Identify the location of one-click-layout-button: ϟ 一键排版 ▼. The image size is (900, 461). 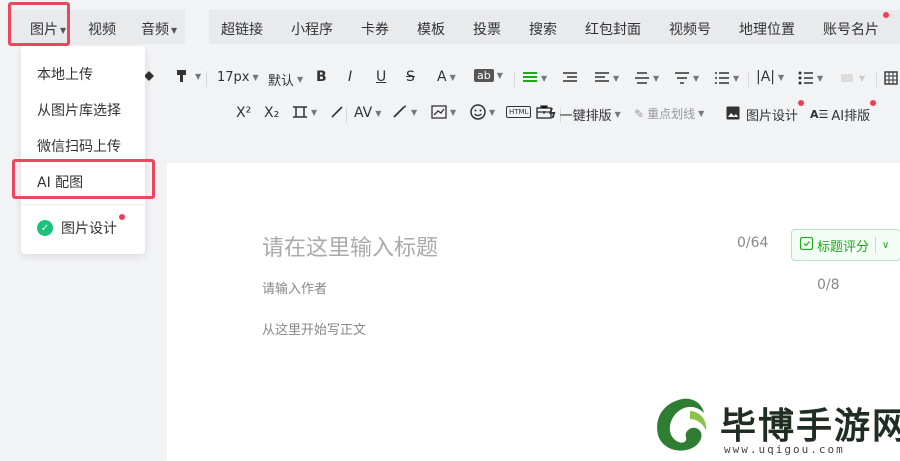
(584, 114).